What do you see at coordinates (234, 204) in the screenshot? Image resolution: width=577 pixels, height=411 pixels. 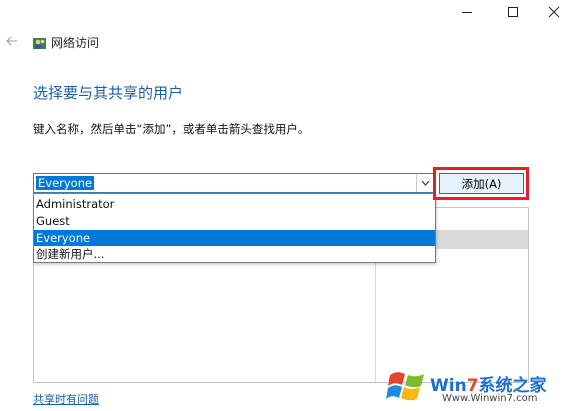 I see `dropdown-option-administrator: Administrator` at bounding box center [234, 204].